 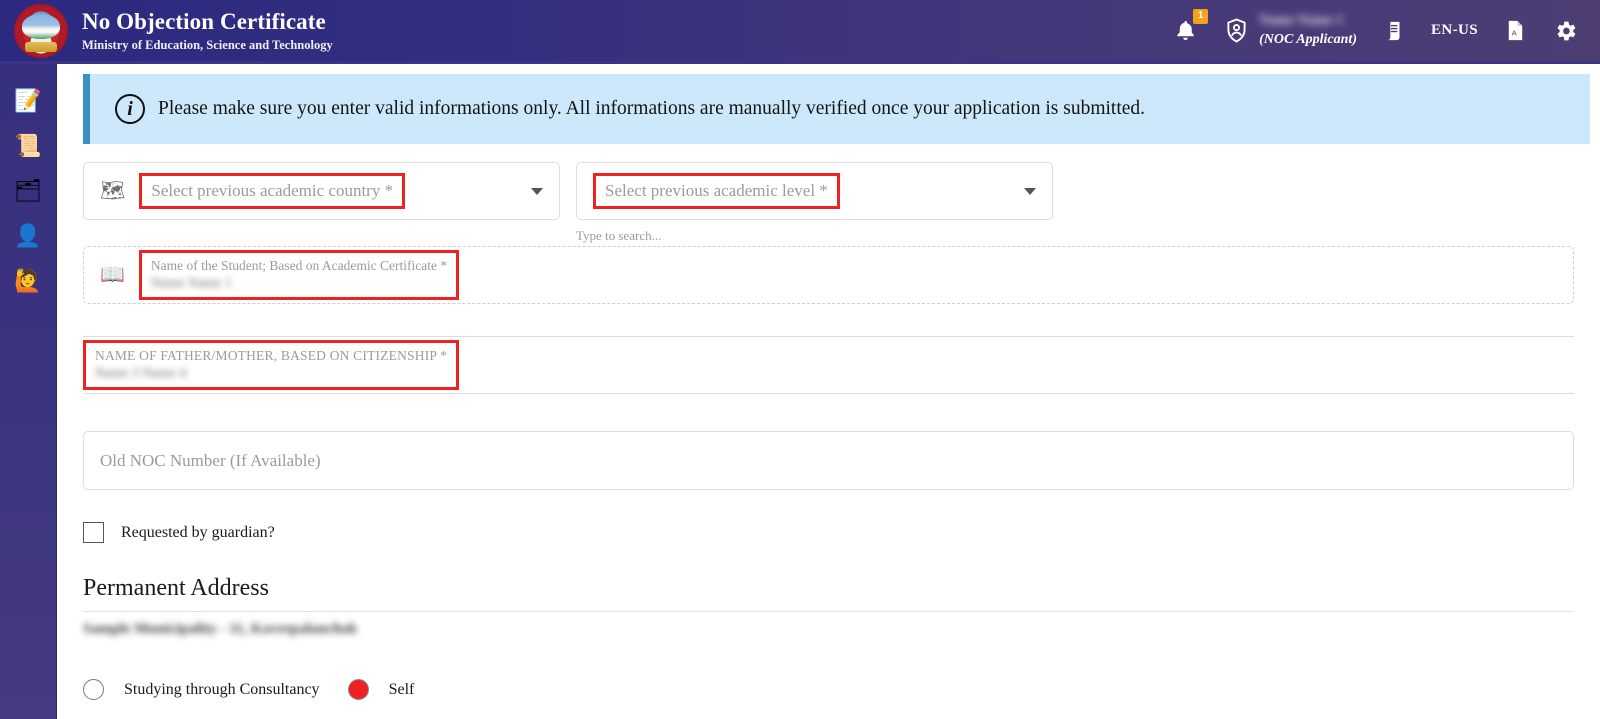 What do you see at coordinates (28, 191) in the screenshot?
I see `sidebar-item-documents: 🗂` at bounding box center [28, 191].